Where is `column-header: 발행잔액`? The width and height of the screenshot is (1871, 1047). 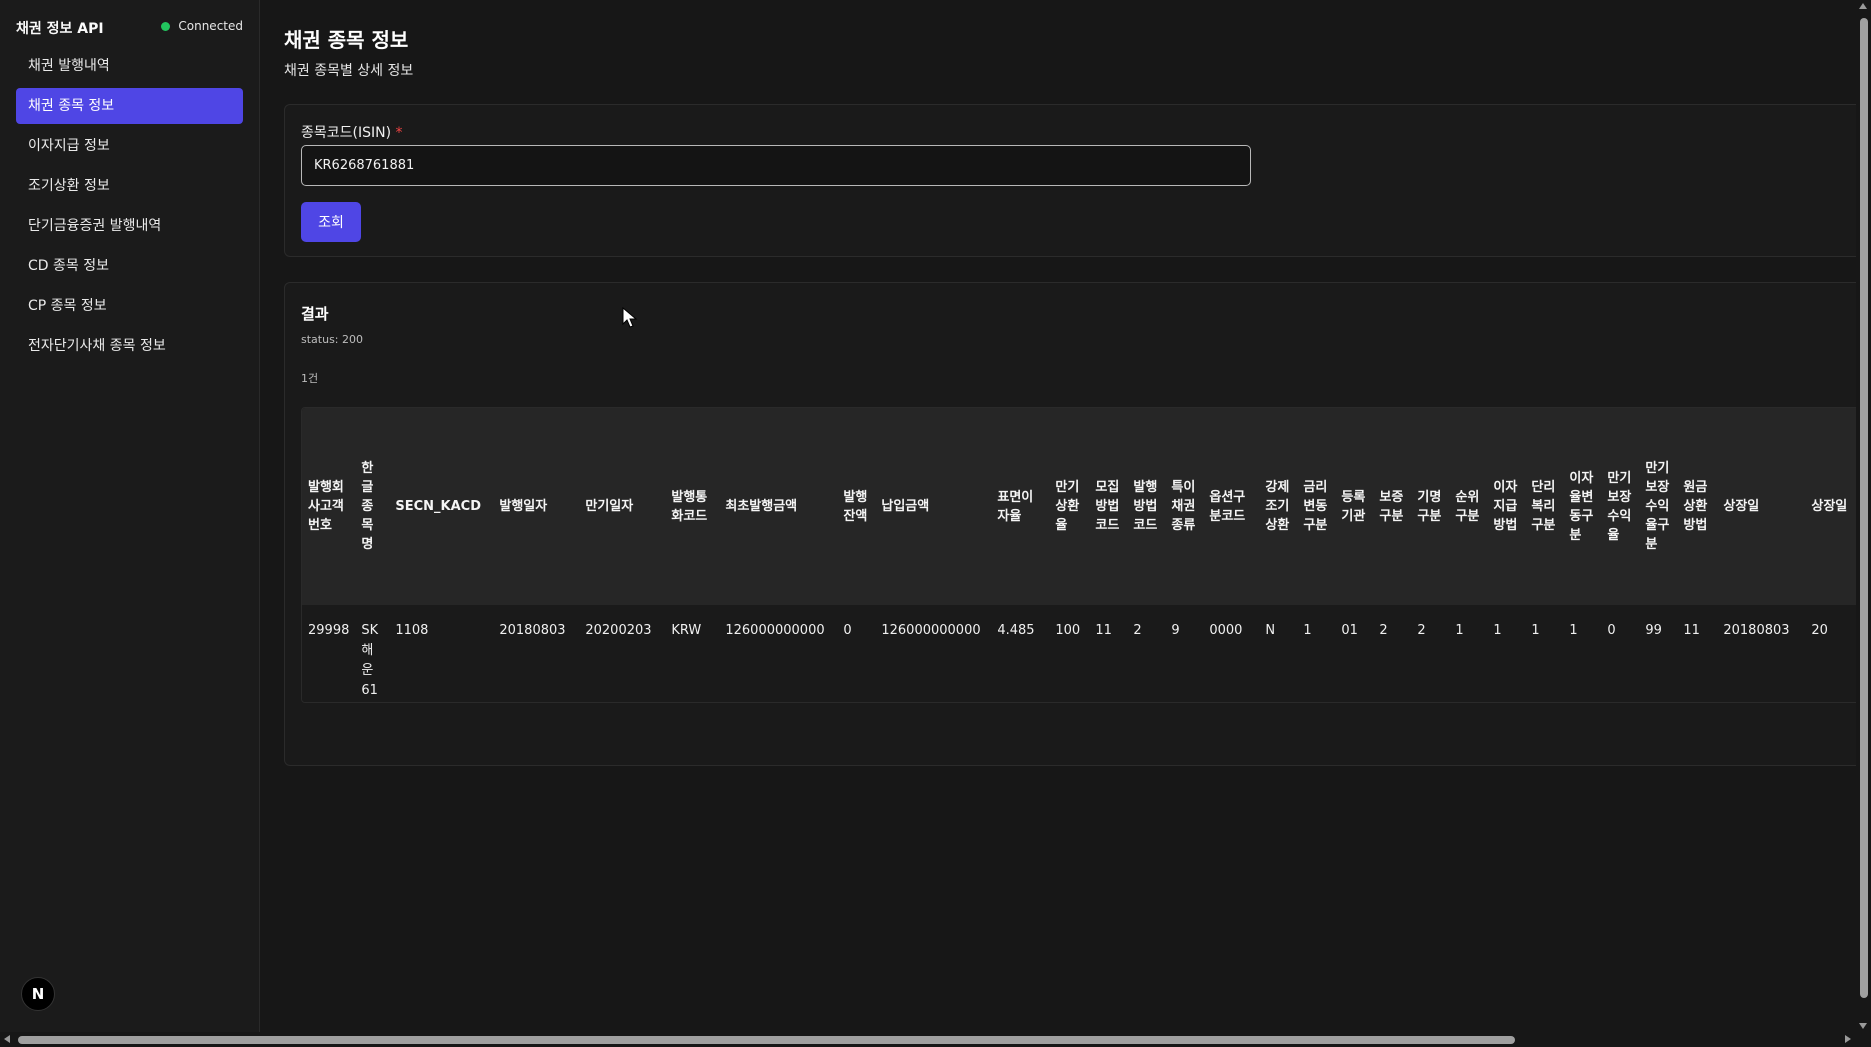
column-header: 발행잔액 is located at coordinates (856, 506).